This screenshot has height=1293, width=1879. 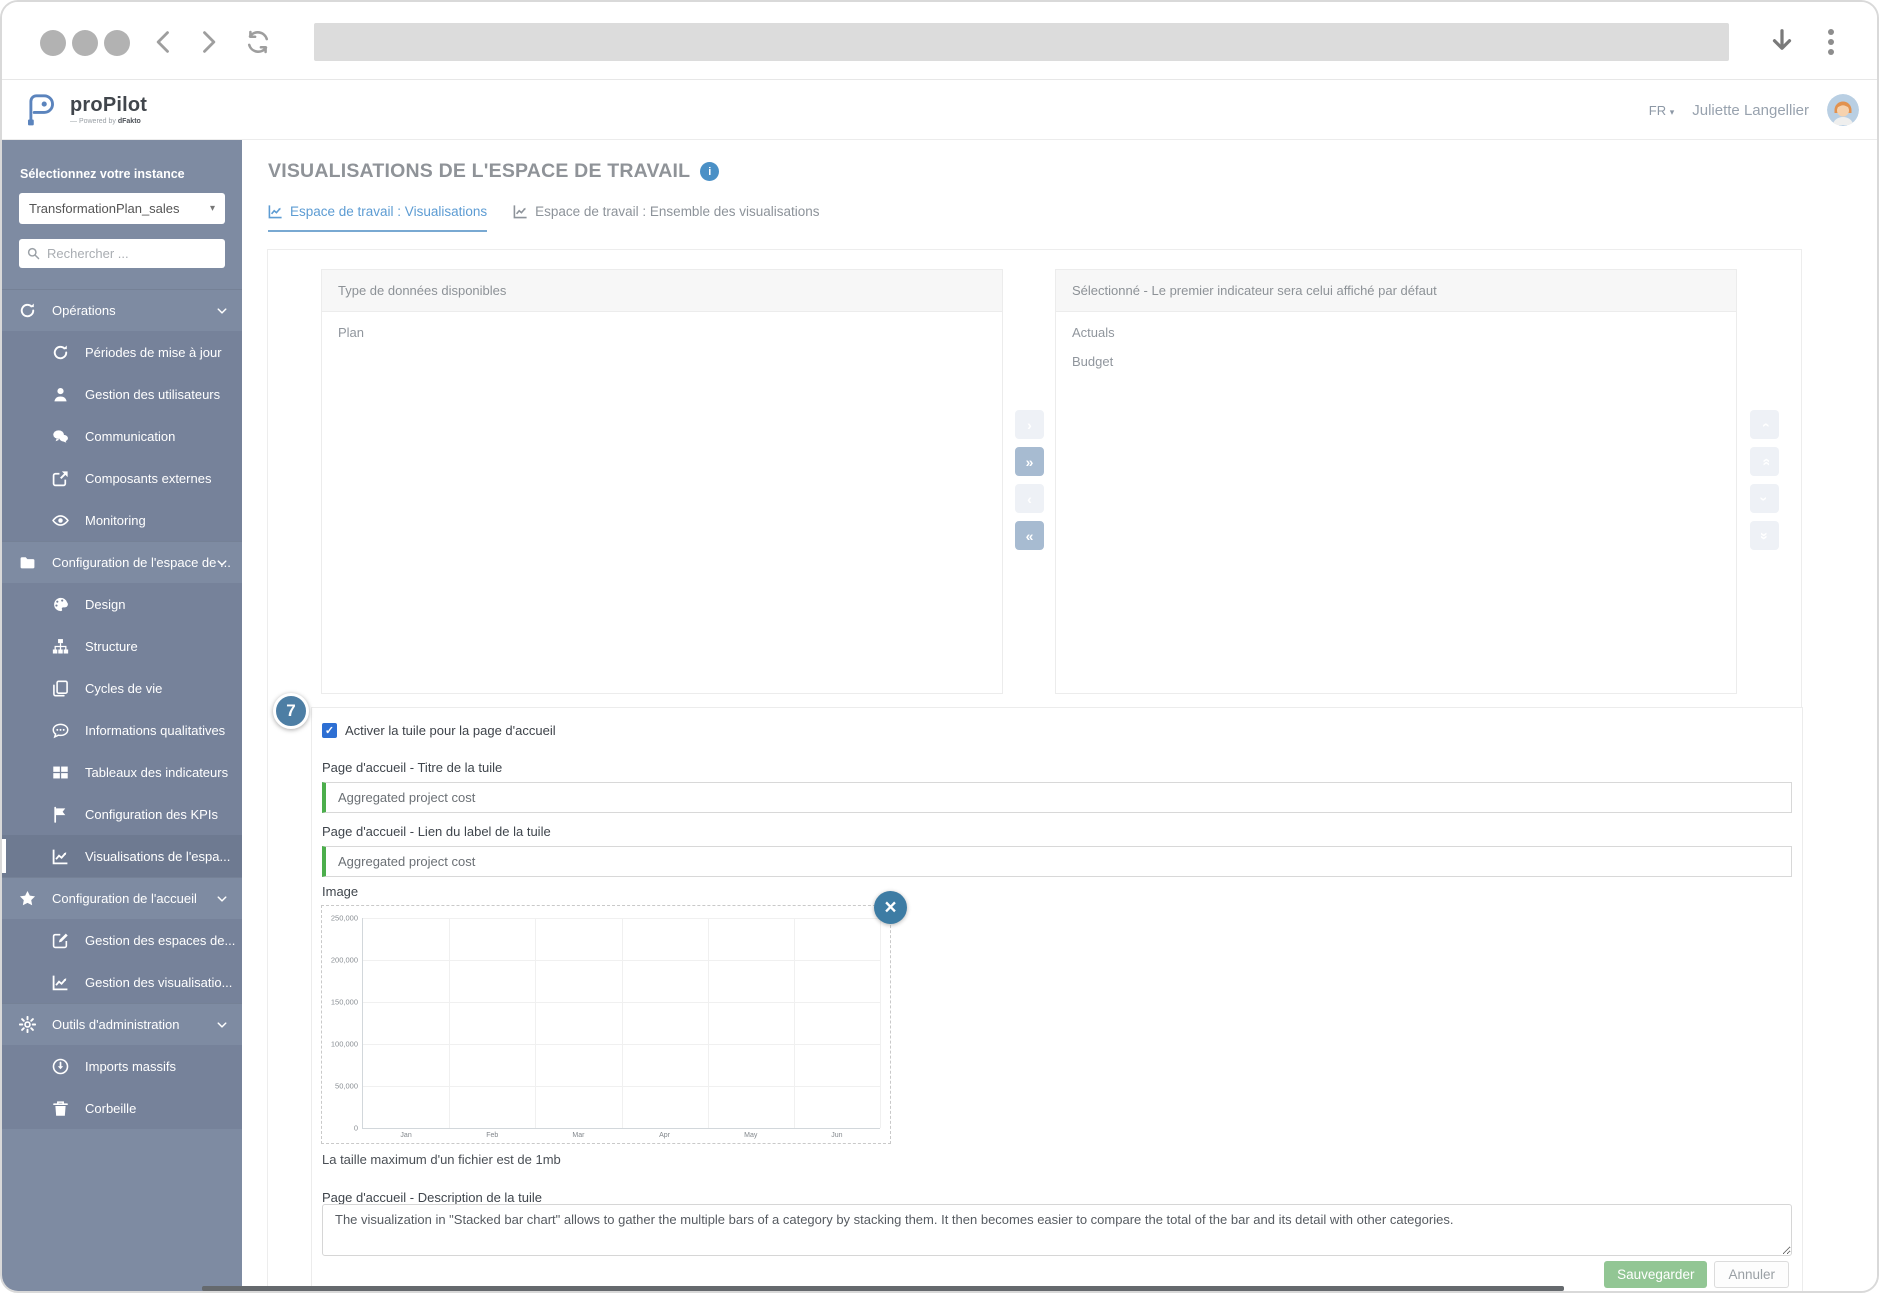 I want to click on sidebar-item-monitoring: Monitoring, so click(x=122, y=520).